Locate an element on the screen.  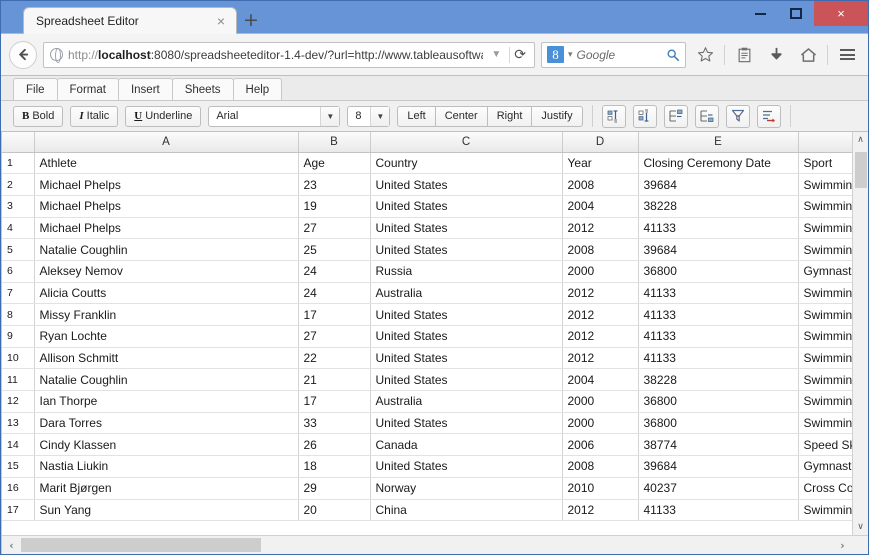
row-header: 13 is located at coordinates (18, 423).